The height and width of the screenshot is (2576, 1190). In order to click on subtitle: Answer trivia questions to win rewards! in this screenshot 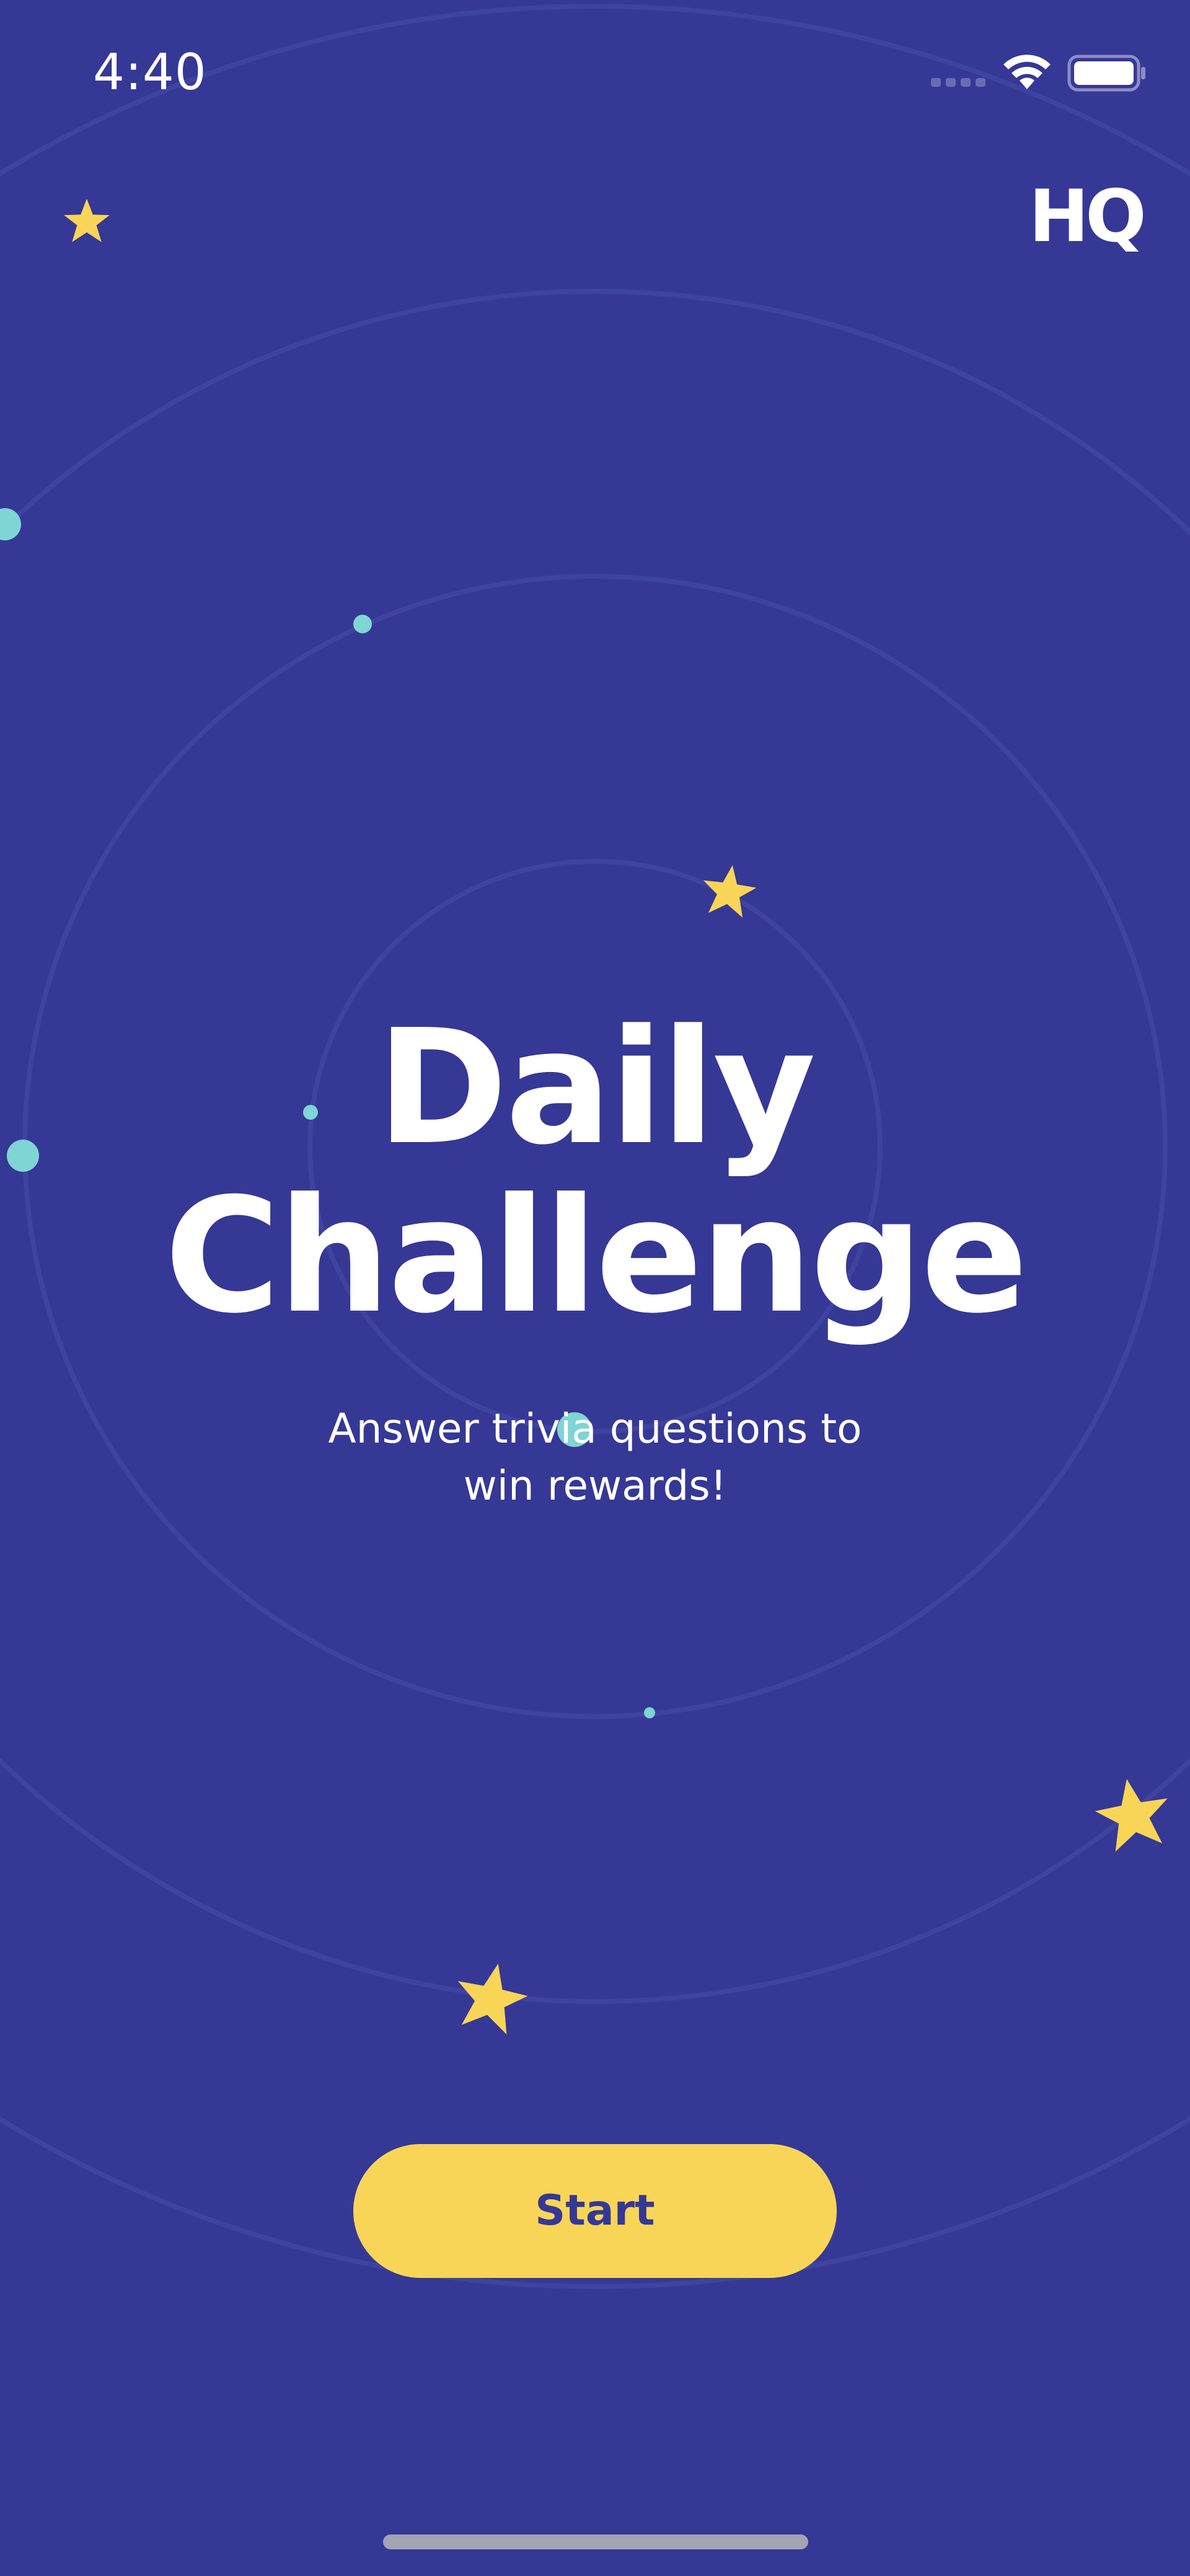, I will do `click(595, 1457)`.